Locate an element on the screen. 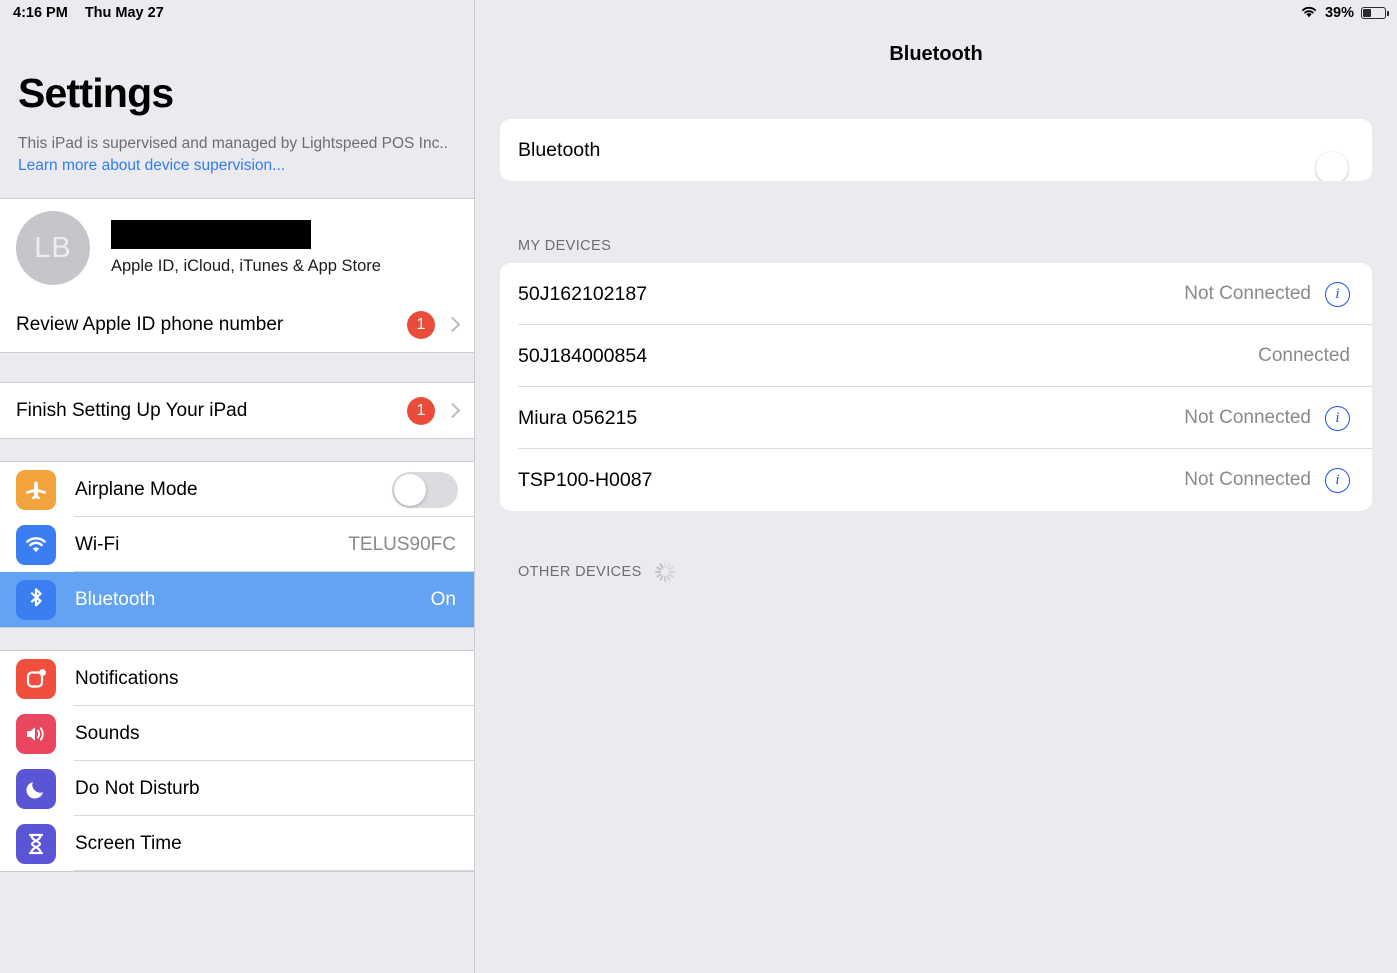 Image resolution: width=1397 pixels, height=973 pixels. sidebar-item-finish-setup: Finish Setting Up Your iPad 1 is located at coordinates (237, 410).